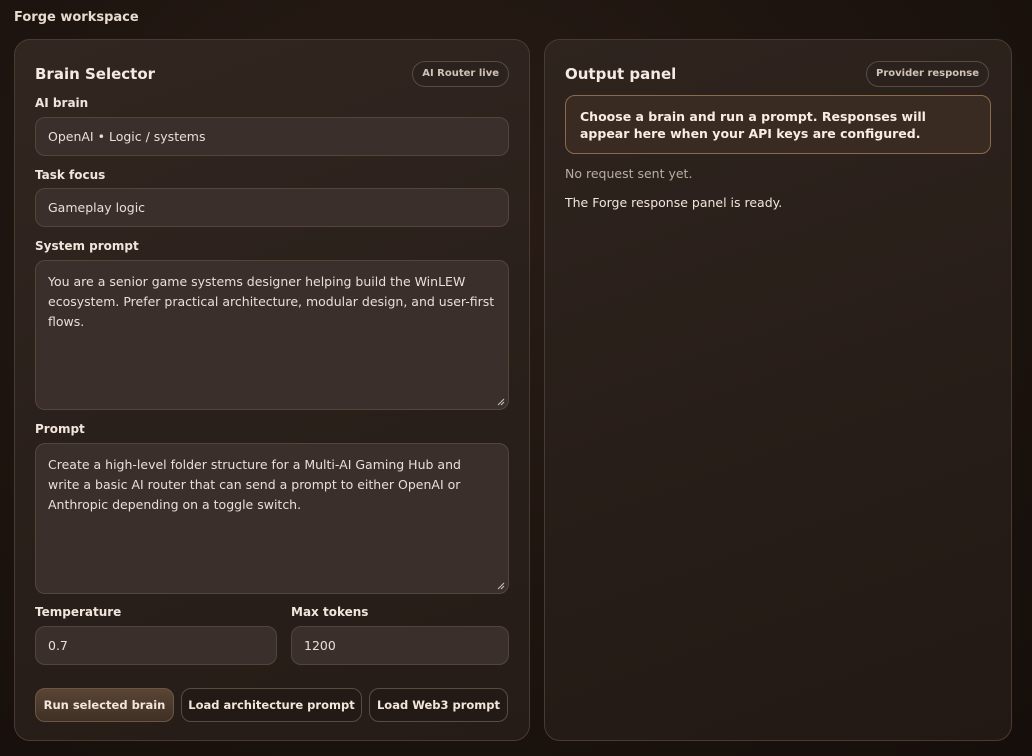 This screenshot has width=1032, height=756. I want to click on load-web3-prompt-button: Load Web3 prompt, so click(438, 705).